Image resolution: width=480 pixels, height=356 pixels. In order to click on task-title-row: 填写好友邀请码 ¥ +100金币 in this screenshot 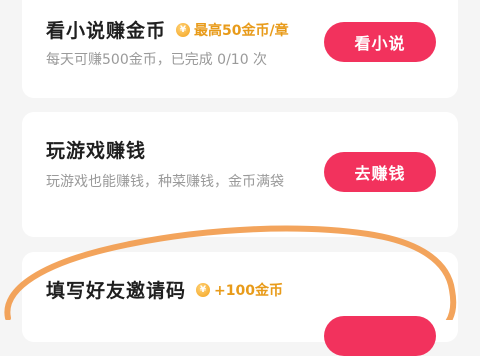, I will do `click(164, 289)`.